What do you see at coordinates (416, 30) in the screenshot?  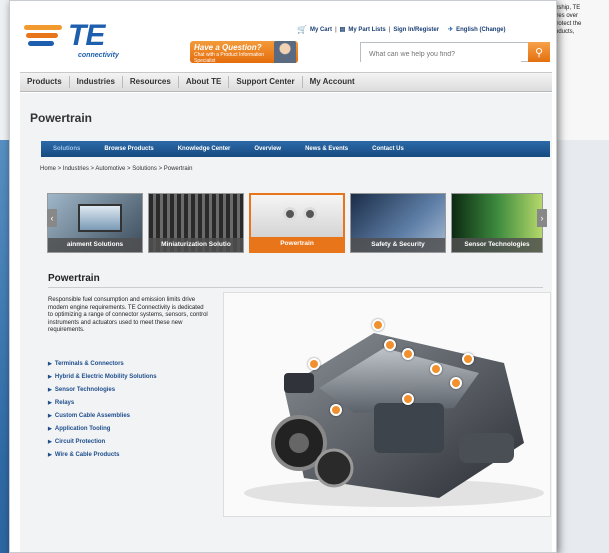 I see `sign-in-link: Sign In/Register` at bounding box center [416, 30].